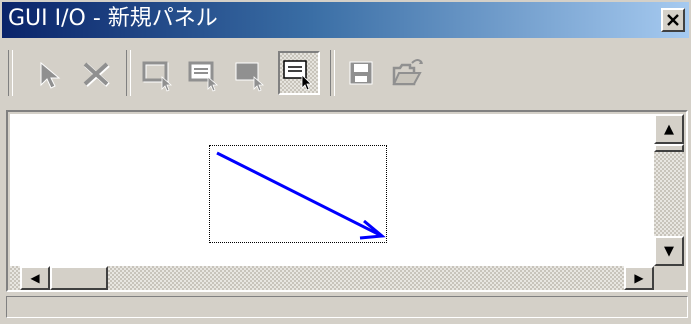  I want to click on cursor-arrow-icon, so click(50, 75).